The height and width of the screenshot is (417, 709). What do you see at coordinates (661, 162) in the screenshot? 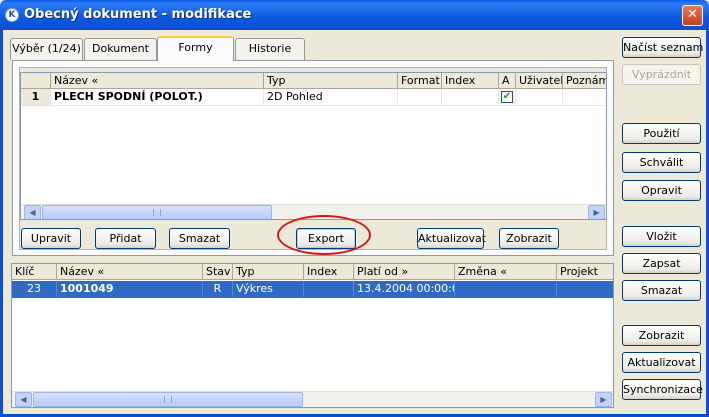
I see `schvalit-button: Schválit` at bounding box center [661, 162].